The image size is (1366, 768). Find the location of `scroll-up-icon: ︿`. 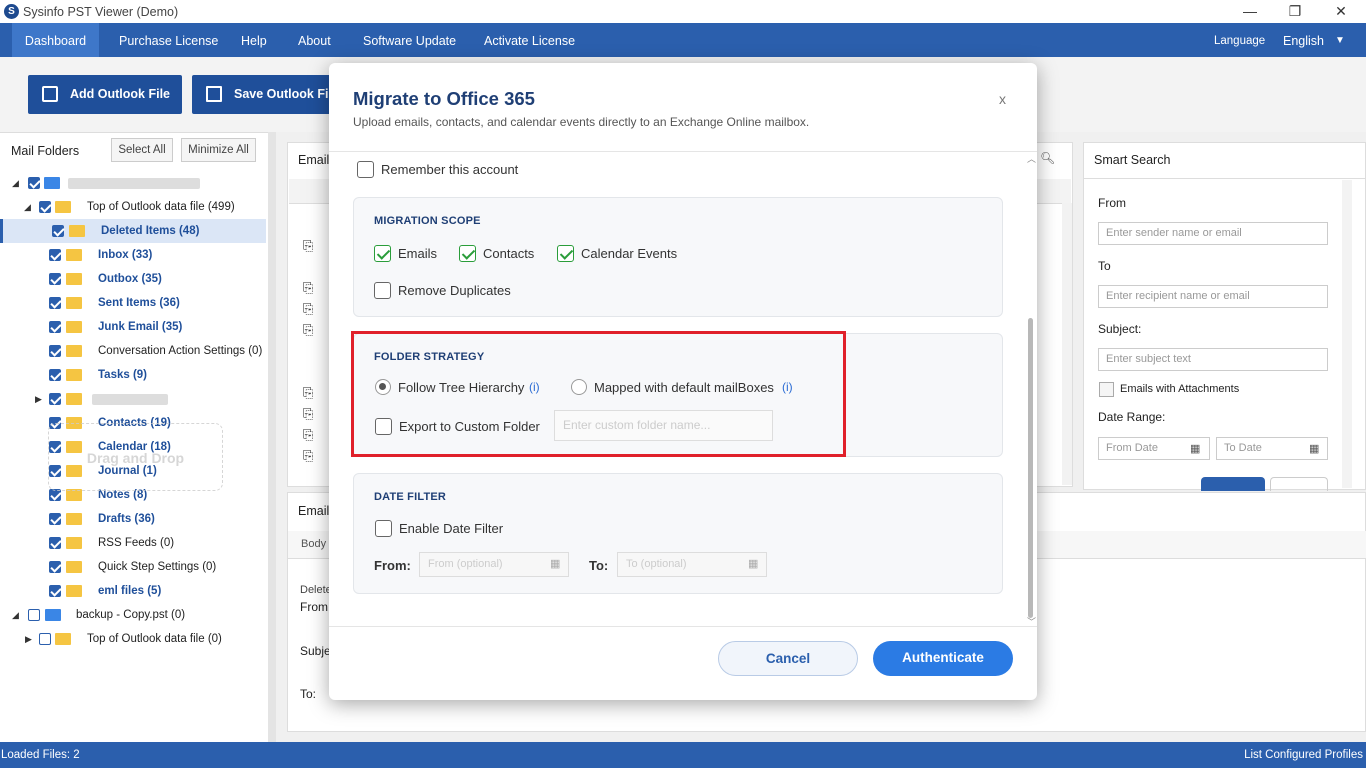

scroll-up-icon: ︿ is located at coordinates (1031, 158).